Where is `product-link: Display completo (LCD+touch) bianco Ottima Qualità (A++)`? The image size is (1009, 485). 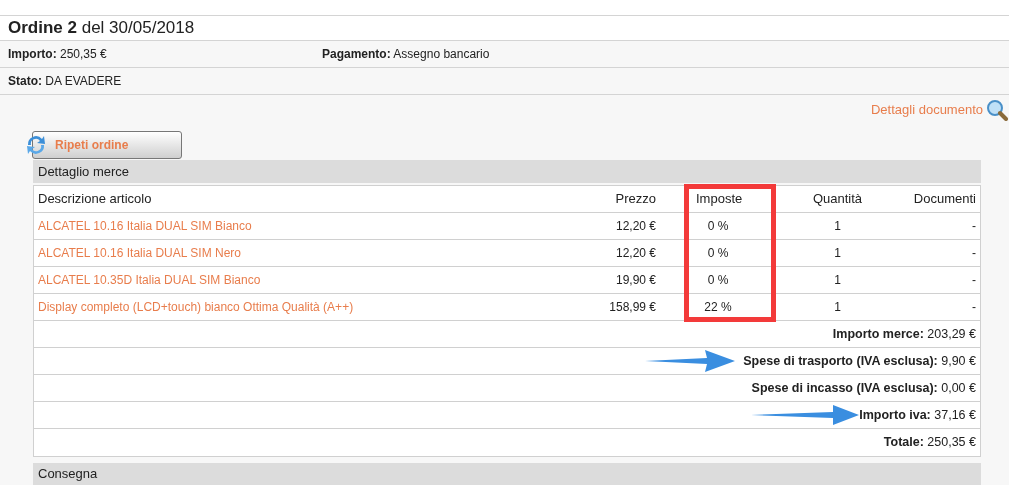 product-link: Display completo (LCD+touch) bianco Ottima Qualità (A++) is located at coordinates (287, 307).